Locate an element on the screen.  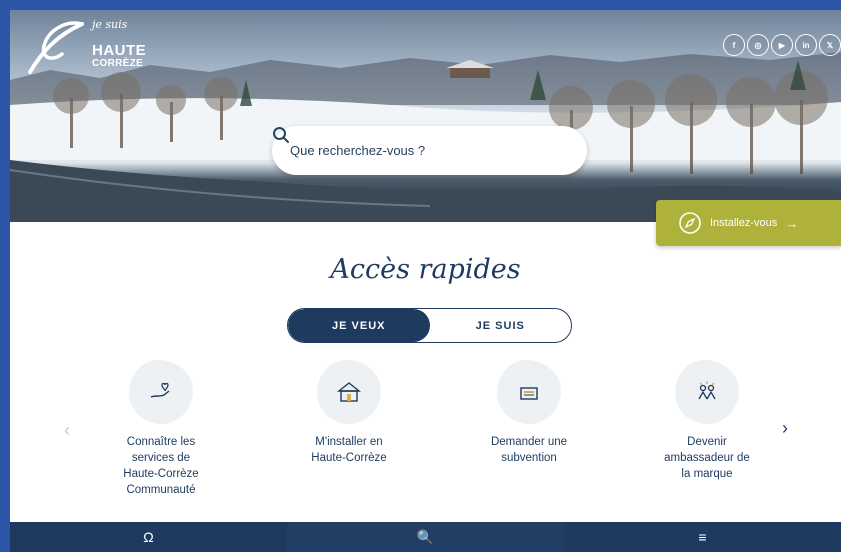
youtube-icon: ▶ is located at coordinates (782, 45).